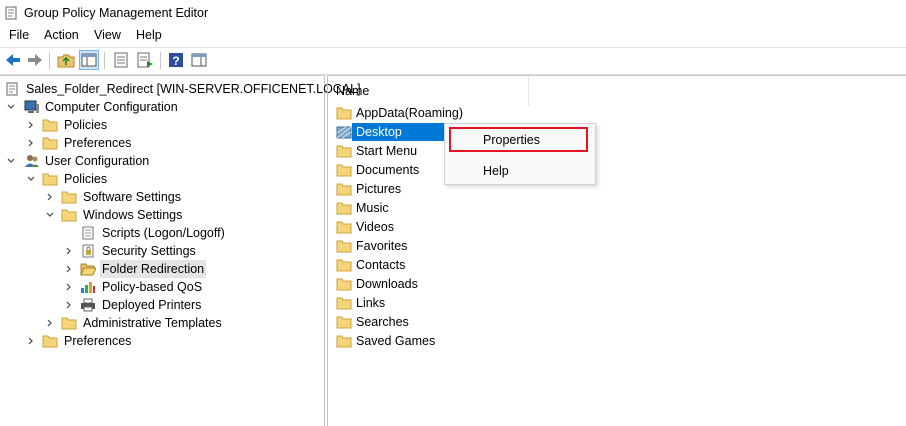 The image size is (906, 426). Describe the element at coordinates (12, 89) in the screenshot. I see `gpo-icon` at that location.